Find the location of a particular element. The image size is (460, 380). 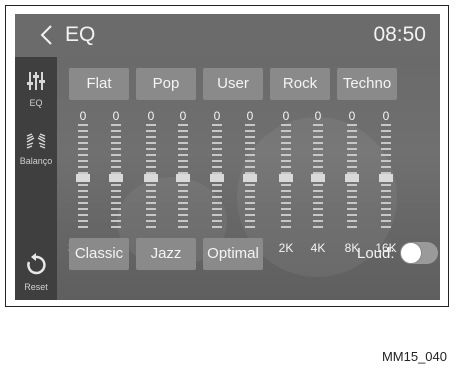

preset-button-user: User is located at coordinates (233, 84).